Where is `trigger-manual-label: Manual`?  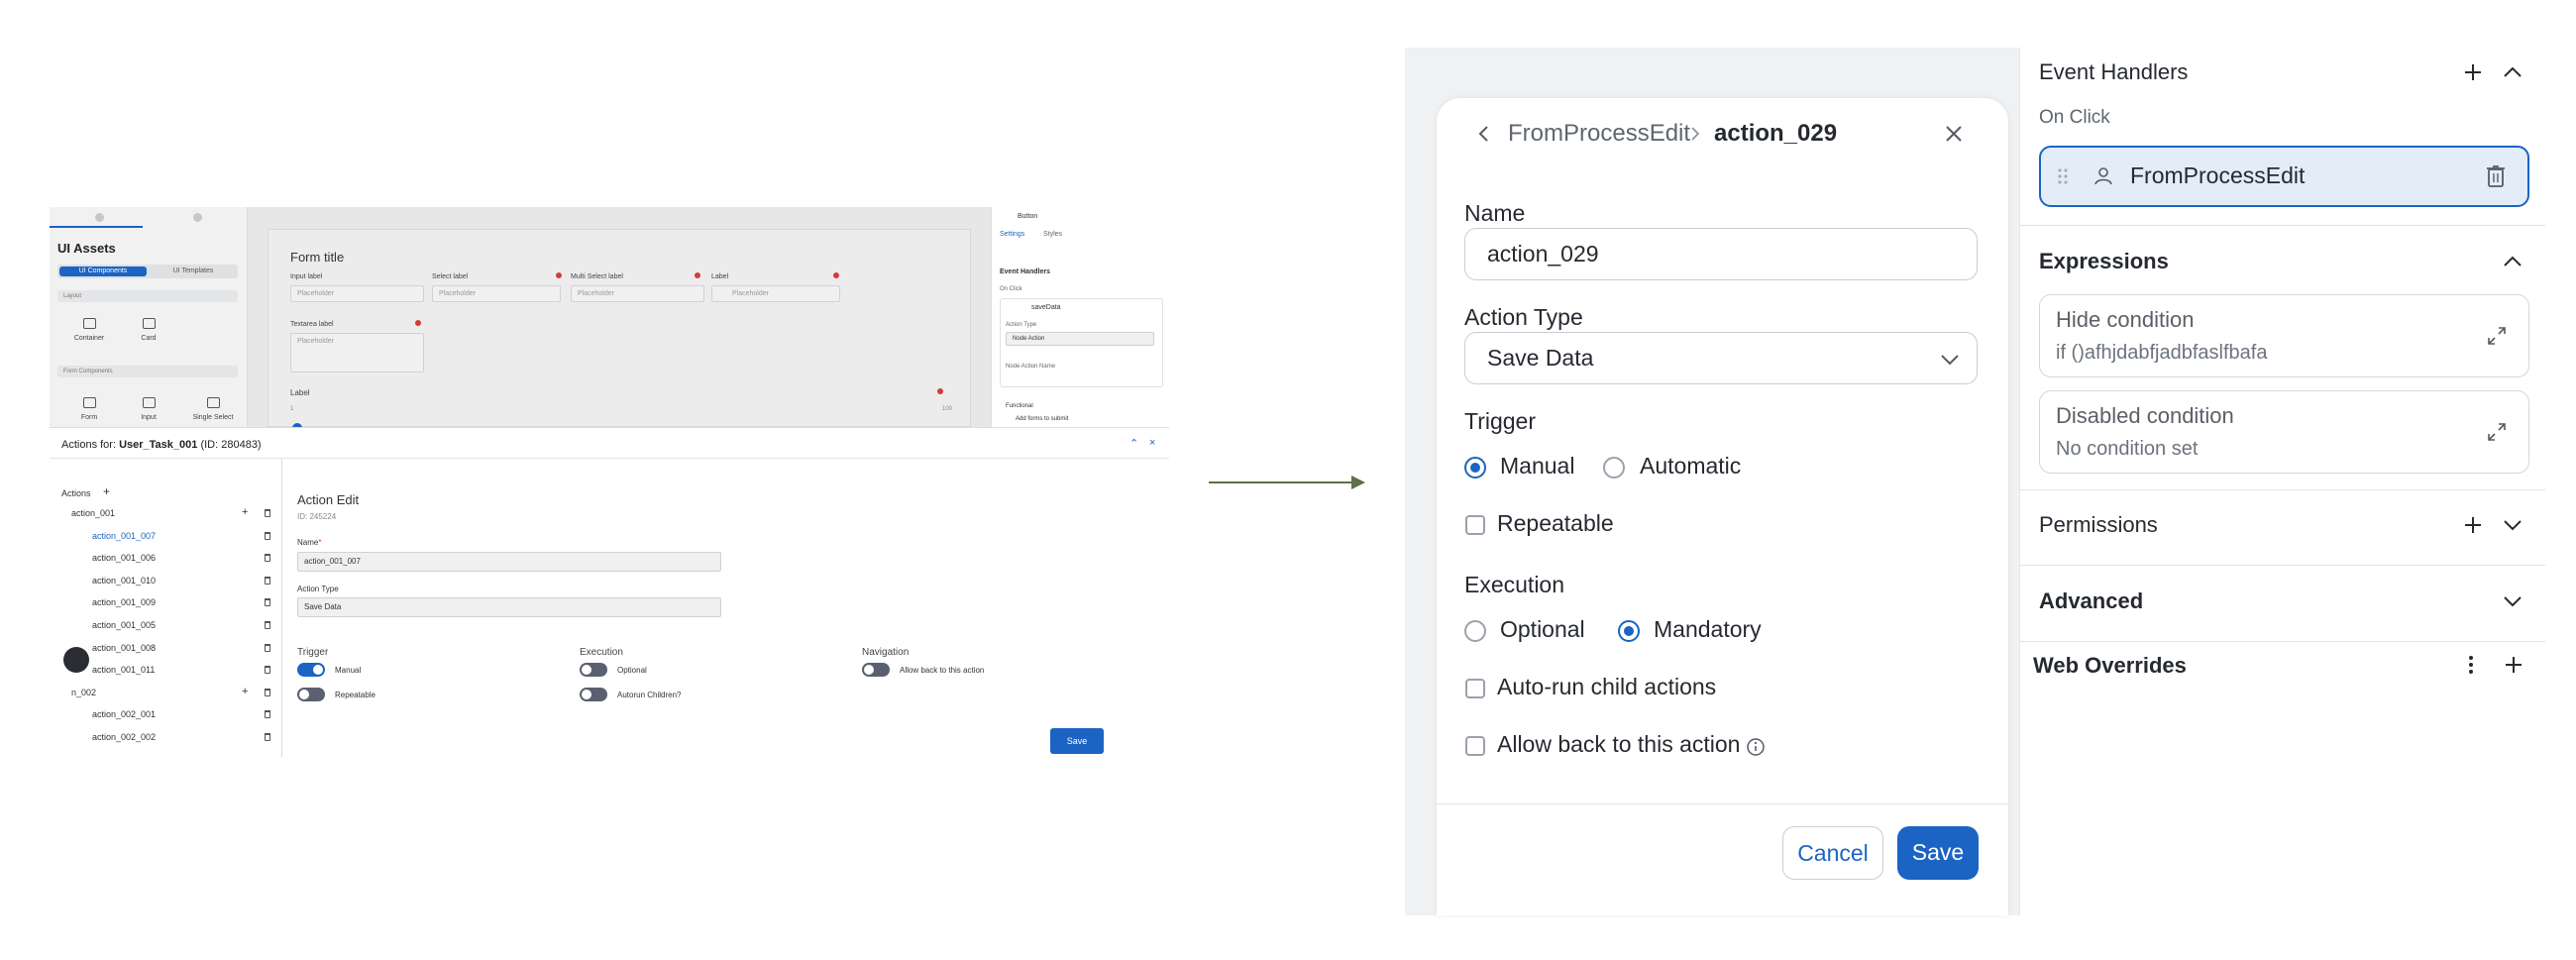
trigger-manual-label: Manual is located at coordinates (1538, 466).